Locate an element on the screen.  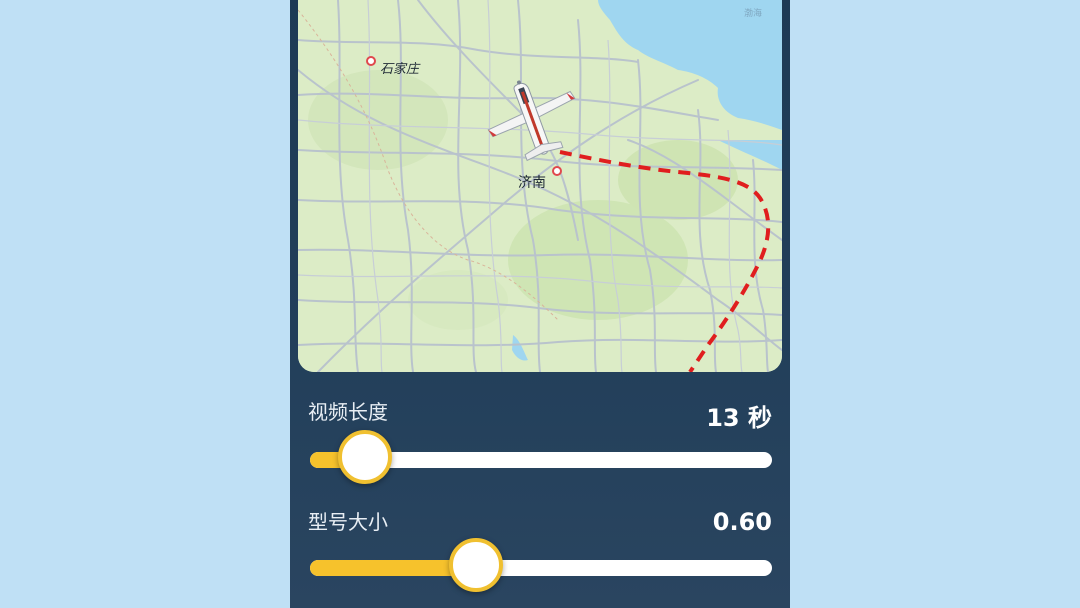
model-size-label: 型号大小 is located at coordinates (348, 522).